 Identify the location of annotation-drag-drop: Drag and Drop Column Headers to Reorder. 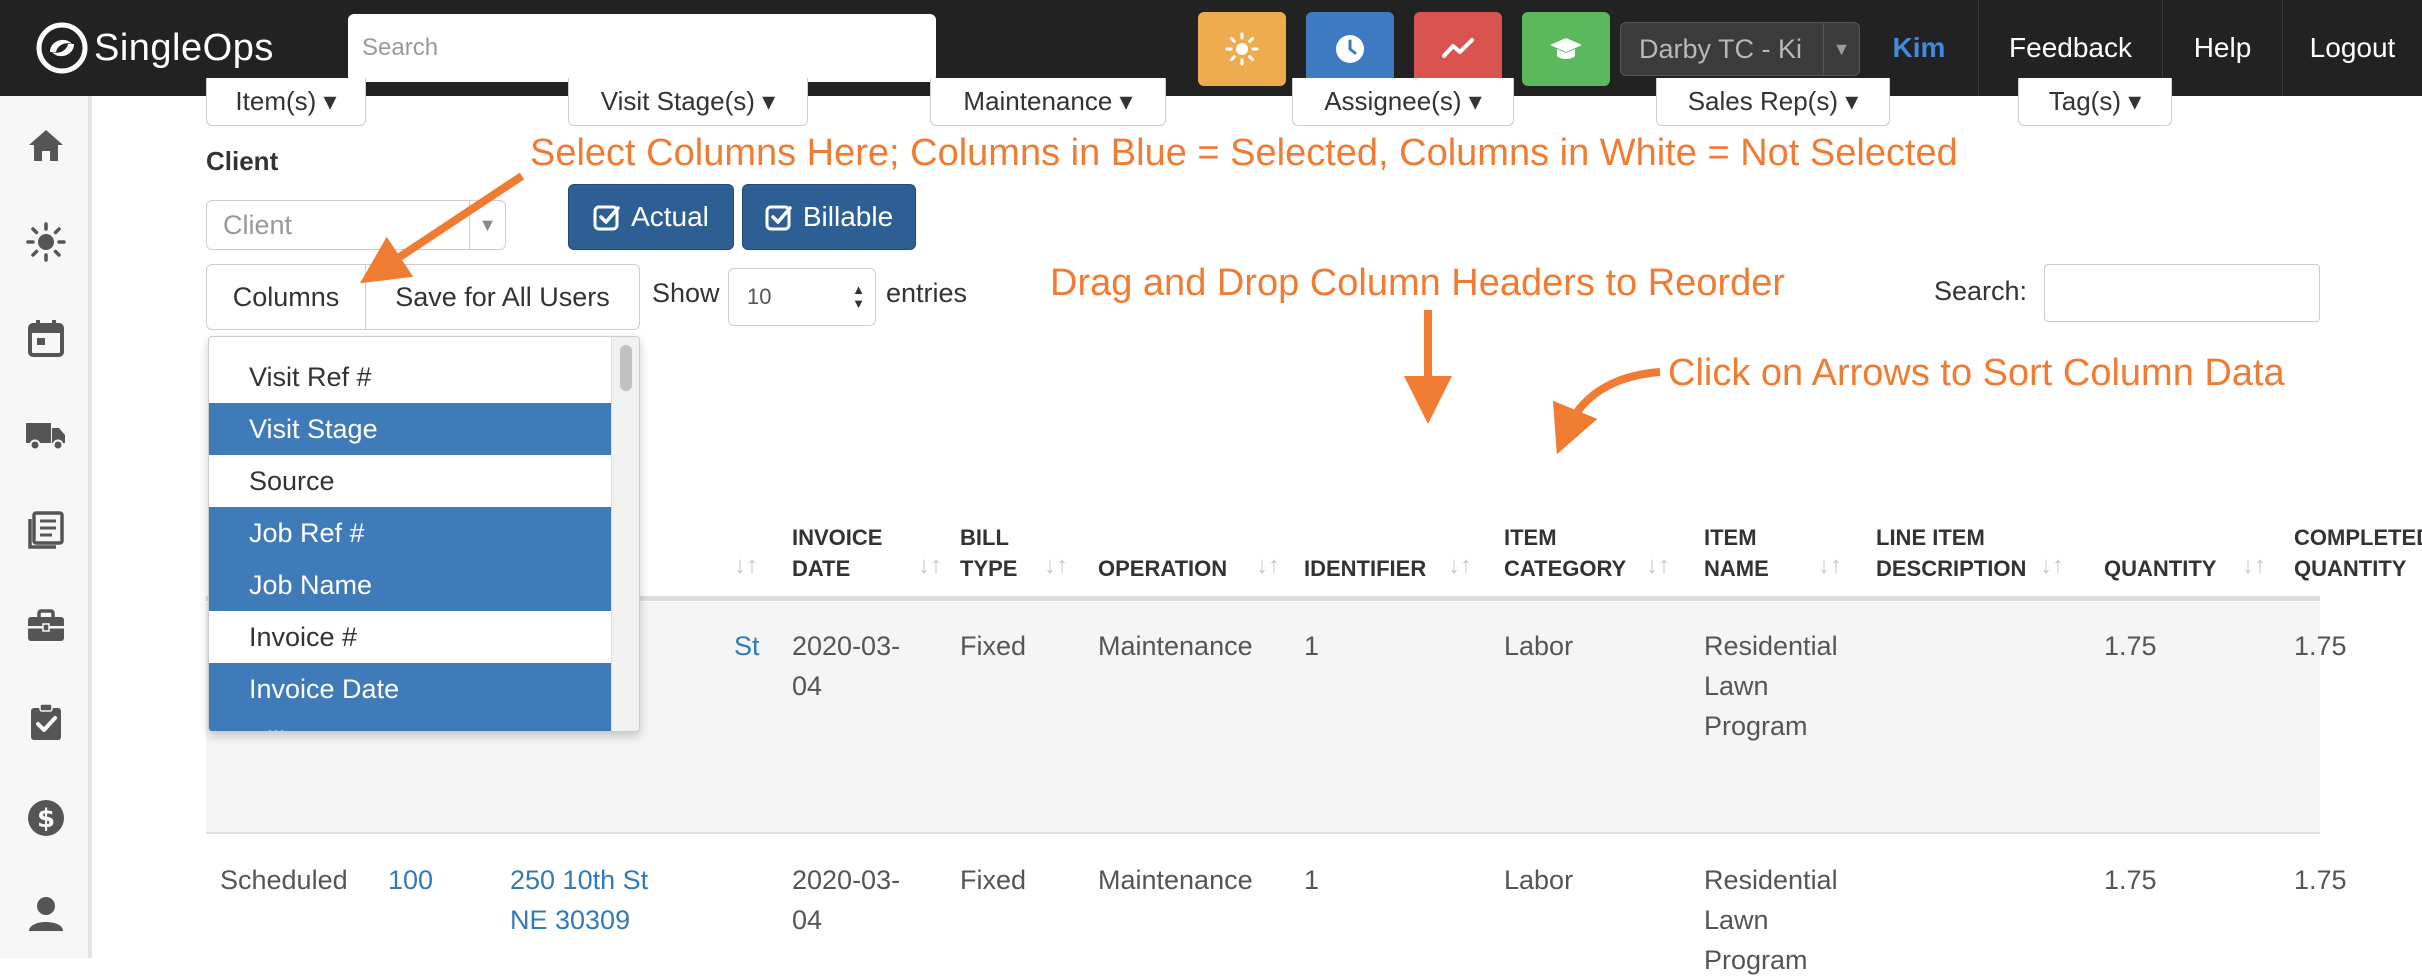
(1418, 283).